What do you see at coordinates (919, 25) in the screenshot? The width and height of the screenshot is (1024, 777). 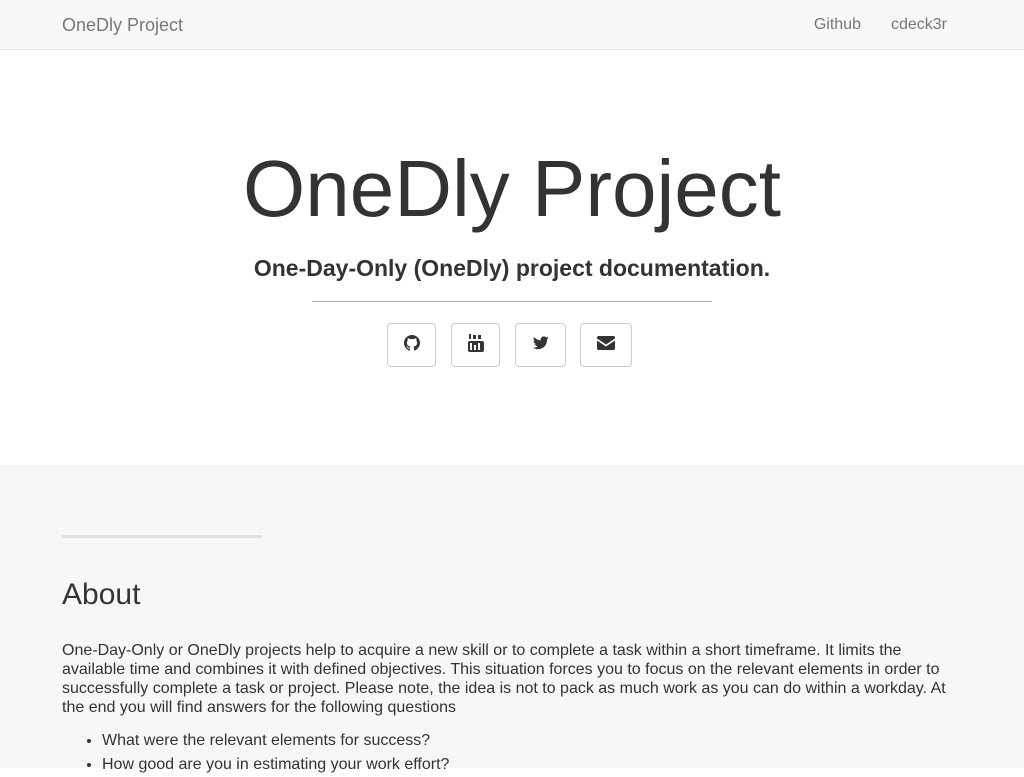 I see `nav-link-cdeck3r: cdeck3r` at bounding box center [919, 25].